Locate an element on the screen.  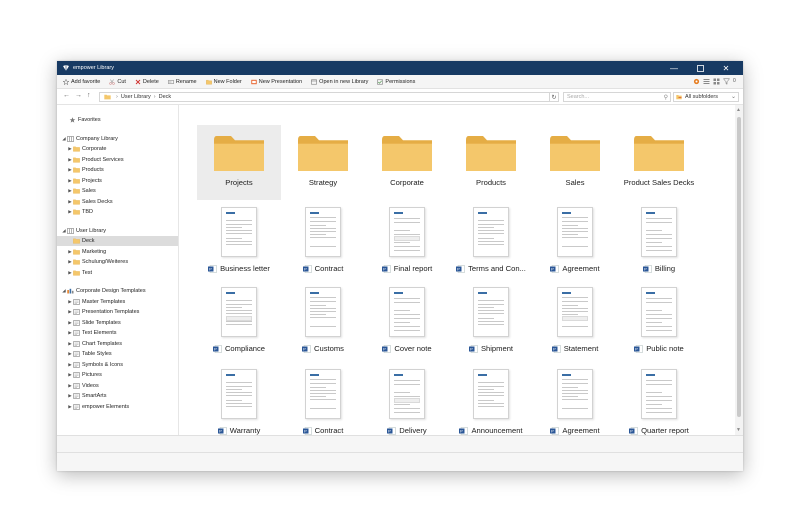
status-divider is located at coordinates (400, 452).